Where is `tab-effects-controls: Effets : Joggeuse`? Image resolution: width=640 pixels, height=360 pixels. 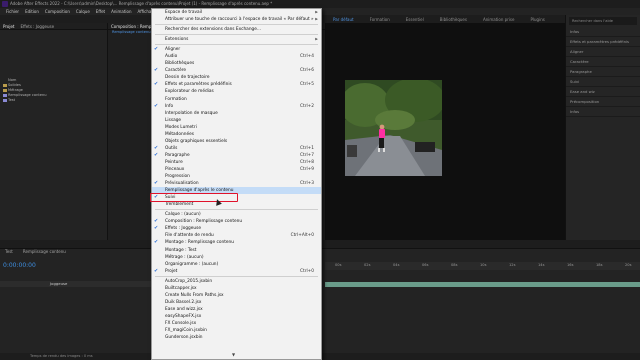 tab-effects-controls: Effets : Joggeuse is located at coordinates (38, 26).